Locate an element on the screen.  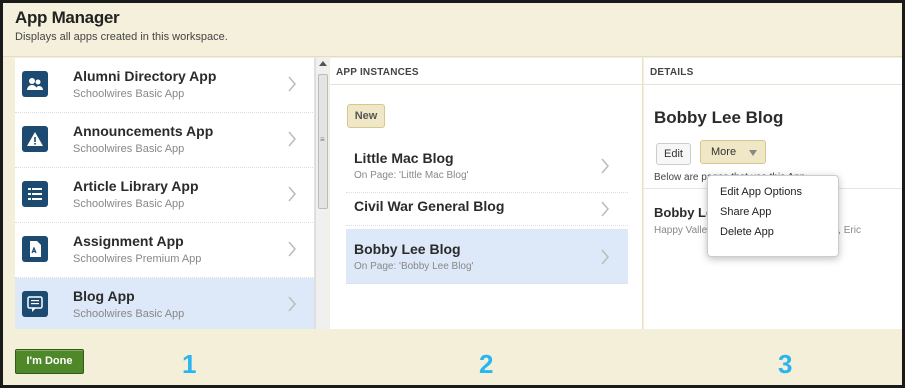
people-icon is located at coordinates (35, 84).